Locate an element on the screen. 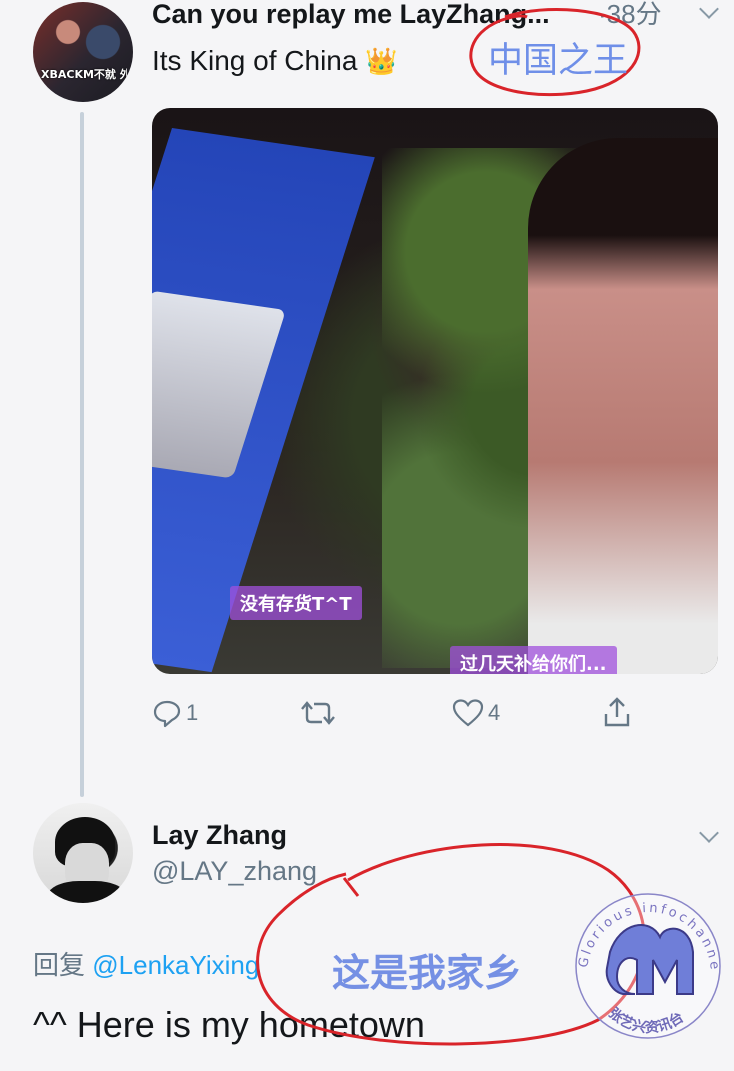 The width and height of the screenshot is (734, 1071). avatar-body is located at coordinates (87, 892).